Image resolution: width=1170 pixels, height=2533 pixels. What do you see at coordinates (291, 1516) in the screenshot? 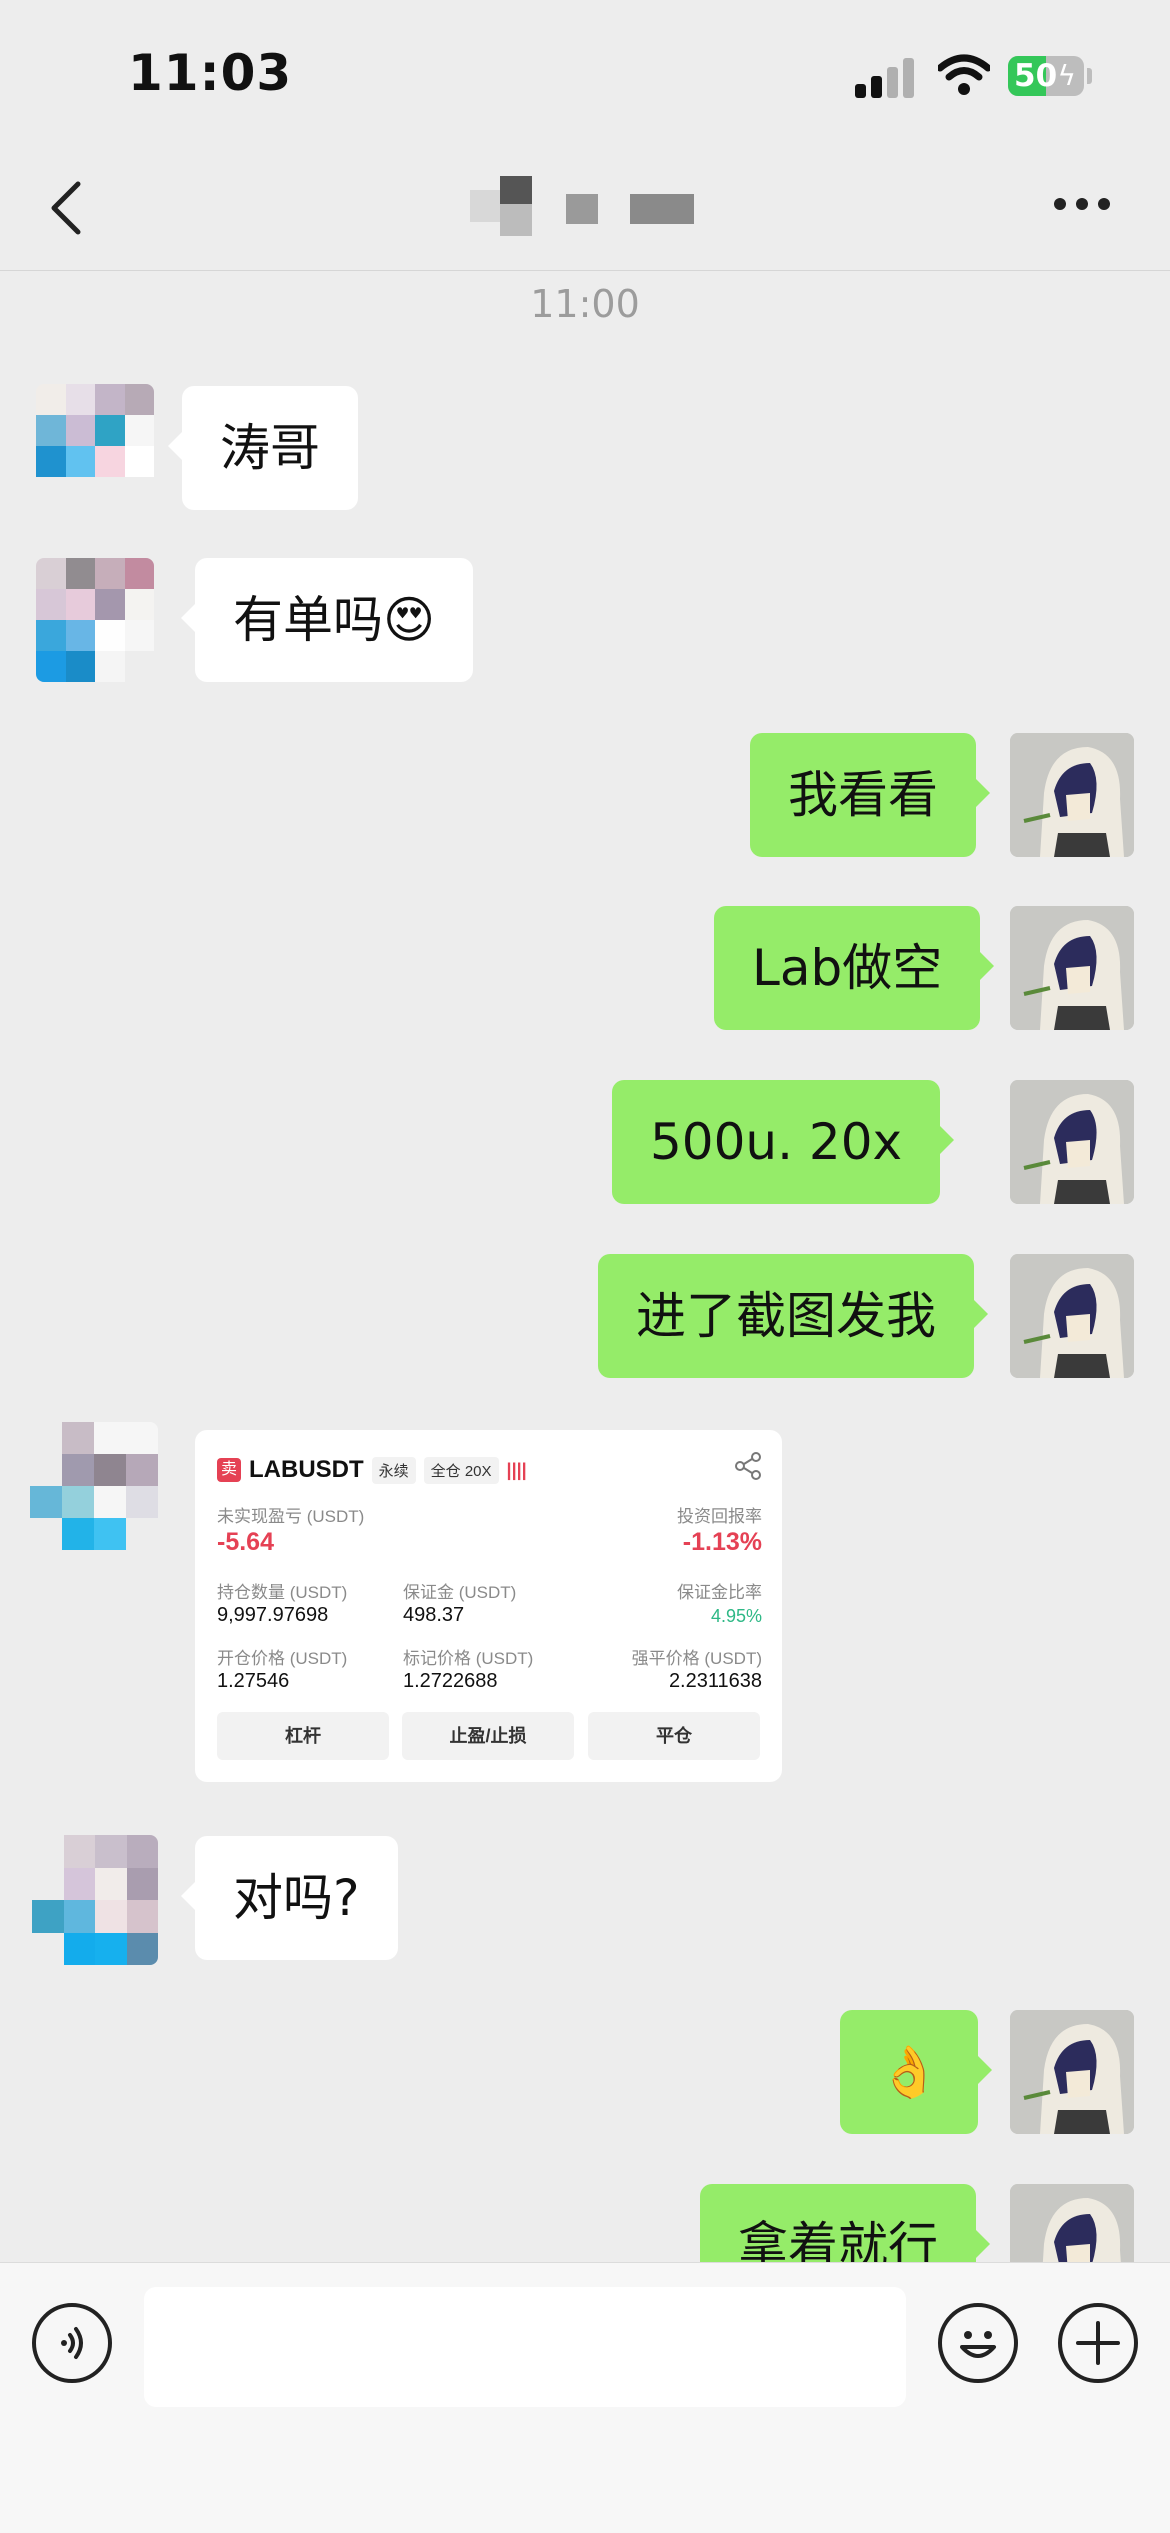
I see `unrealized-pnl-label: 未实现盈亏 (USDT)` at bounding box center [291, 1516].